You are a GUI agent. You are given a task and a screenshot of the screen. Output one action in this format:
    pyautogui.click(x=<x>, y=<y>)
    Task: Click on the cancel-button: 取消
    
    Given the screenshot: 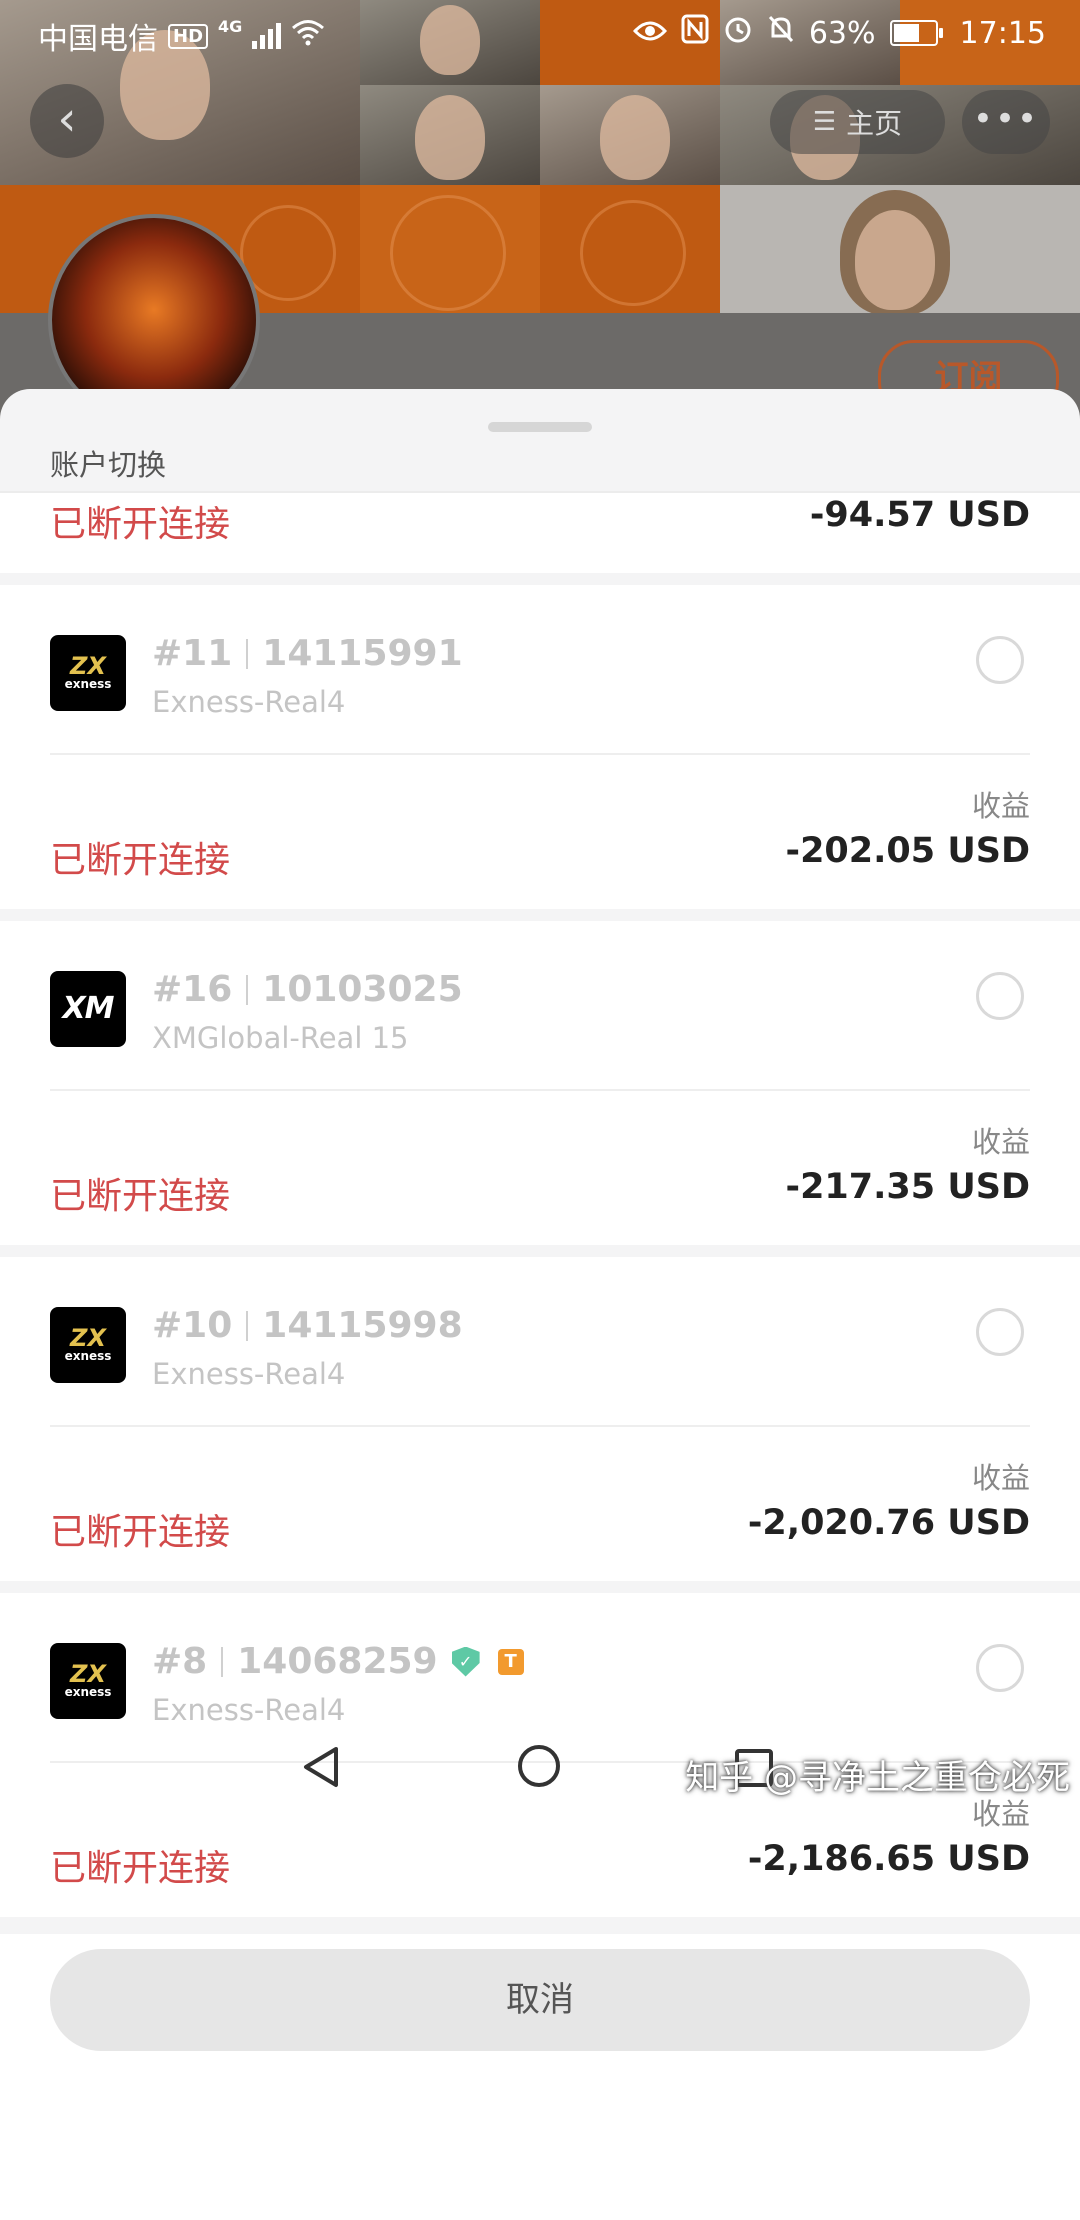 What is the action you would take?
    pyautogui.click(x=540, y=2000)
    